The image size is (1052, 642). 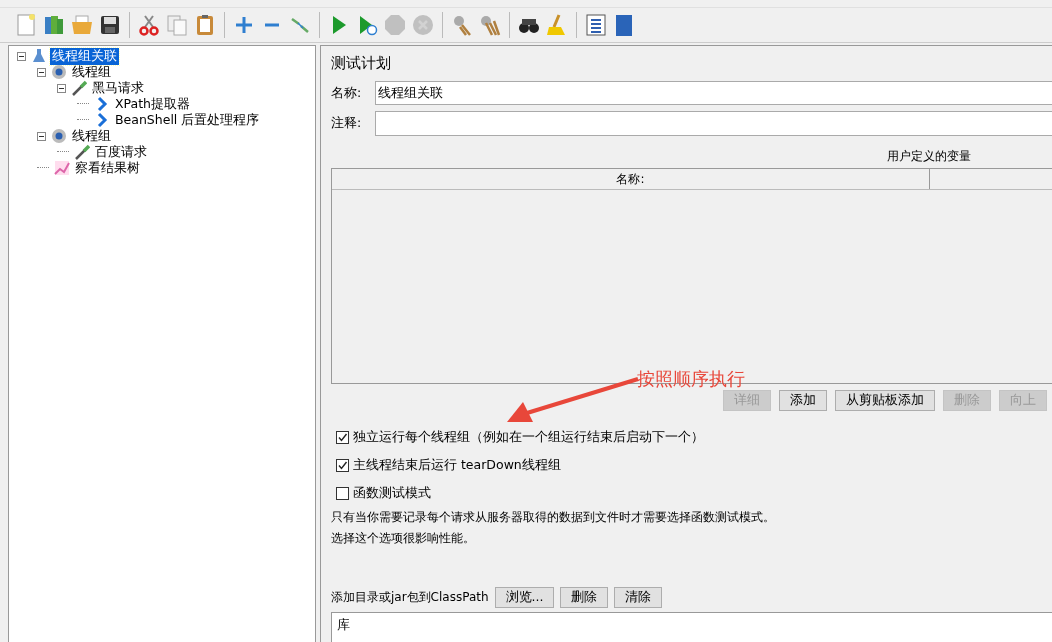 I want to click on checkbox-label: 主线程结束后运行 tearDown线程组, so click(x=457, y=465).